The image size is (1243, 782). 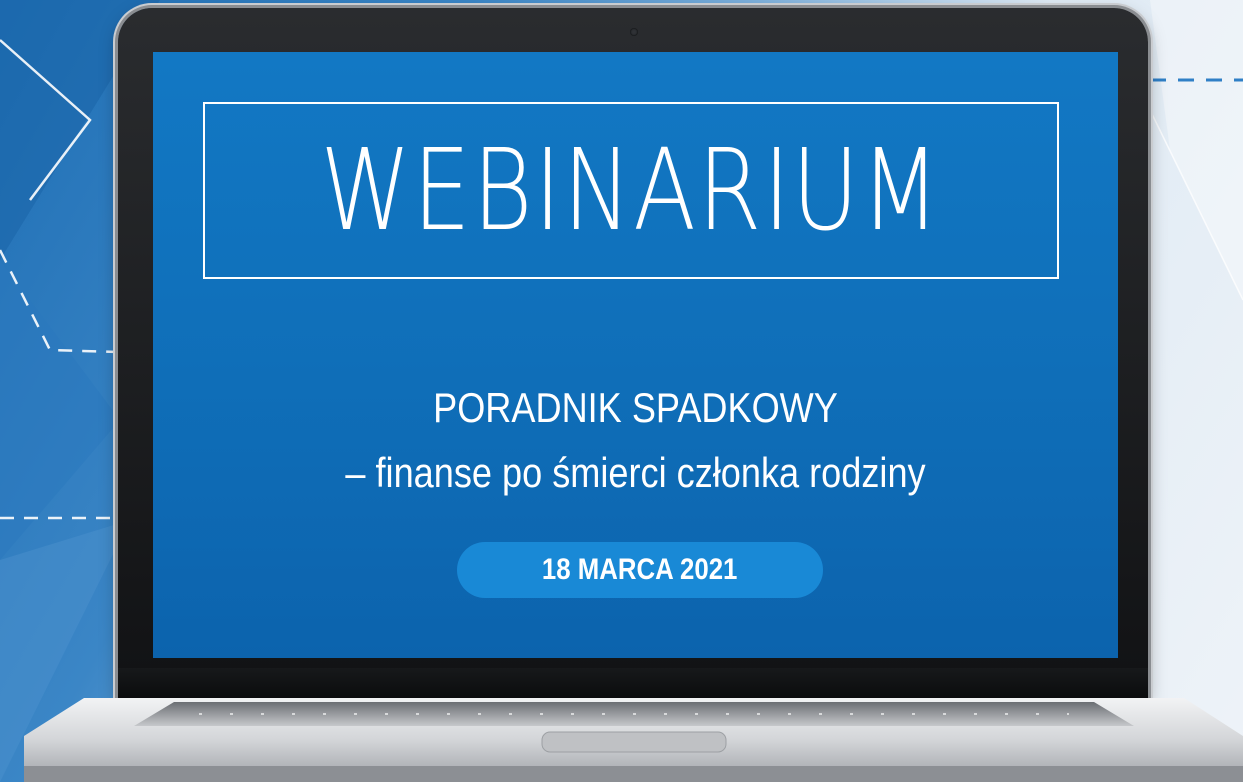 I want to click on date-label: 18 MARCA 2021, so click(x=640, y=569).